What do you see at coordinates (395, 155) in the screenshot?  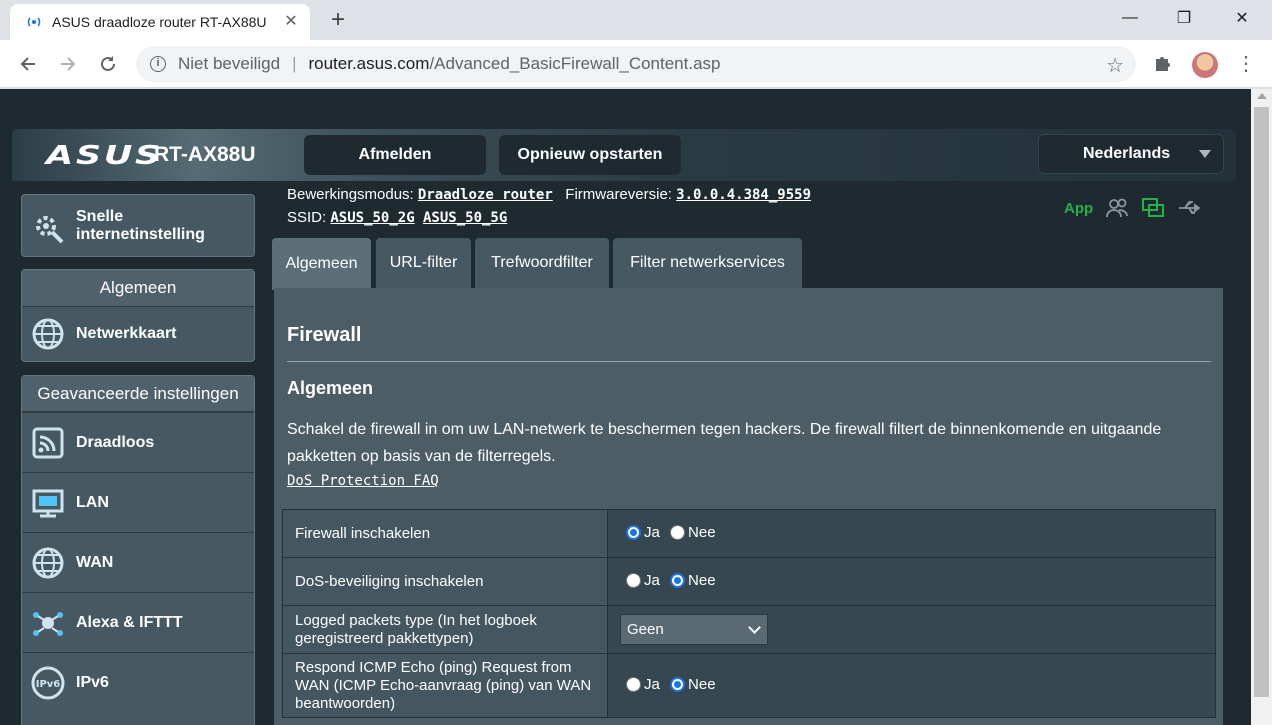 I see `logout-button: Afmelden` at bounding box center [395, 155].